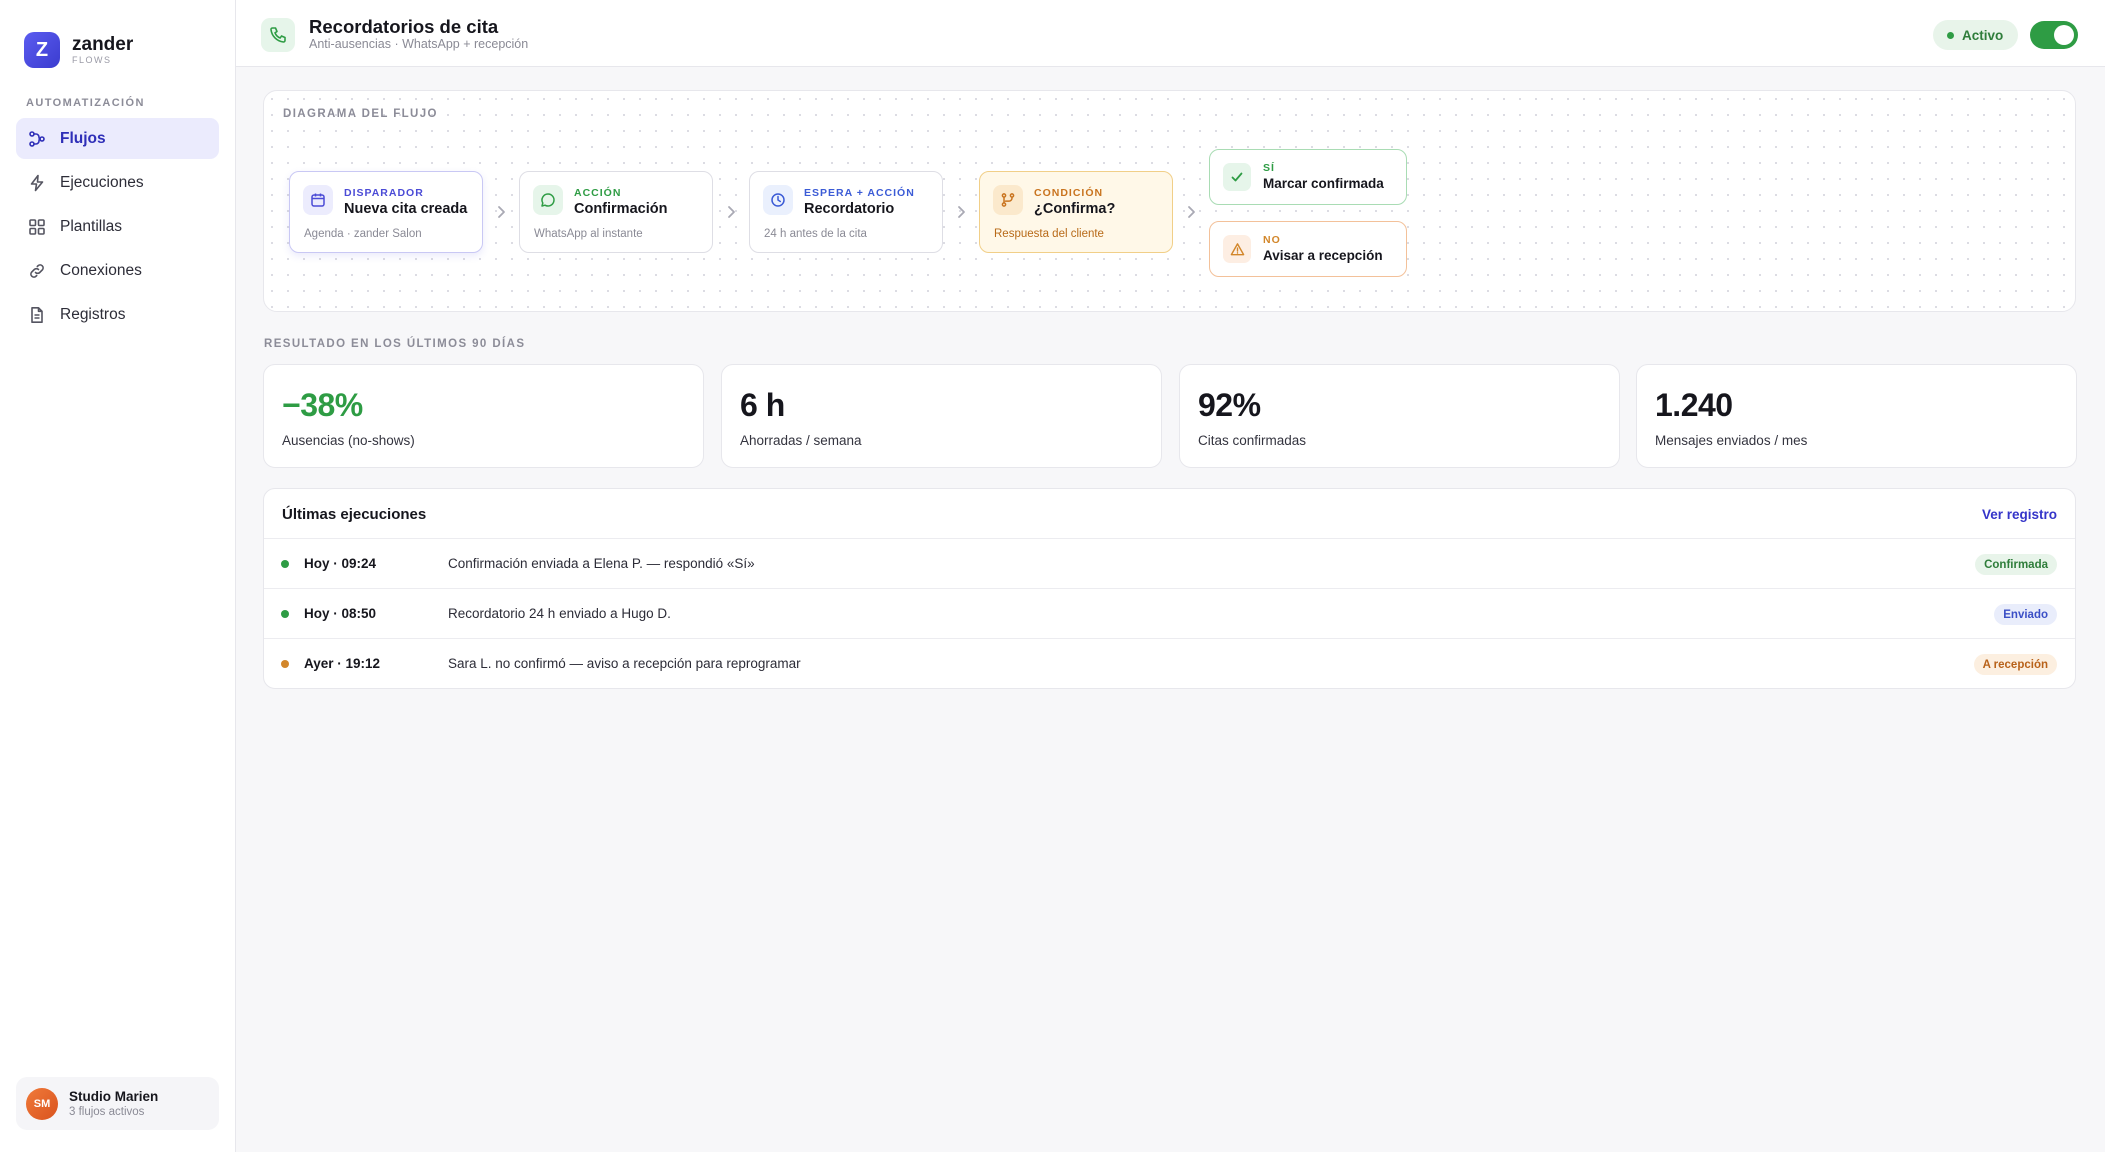 Image resolution: width=2105 pixels, height=1152 pixels. Describe the element at coordinates (801, 440) in the screenshot. I see `stat-label: Ahorradas / semana` at that location.